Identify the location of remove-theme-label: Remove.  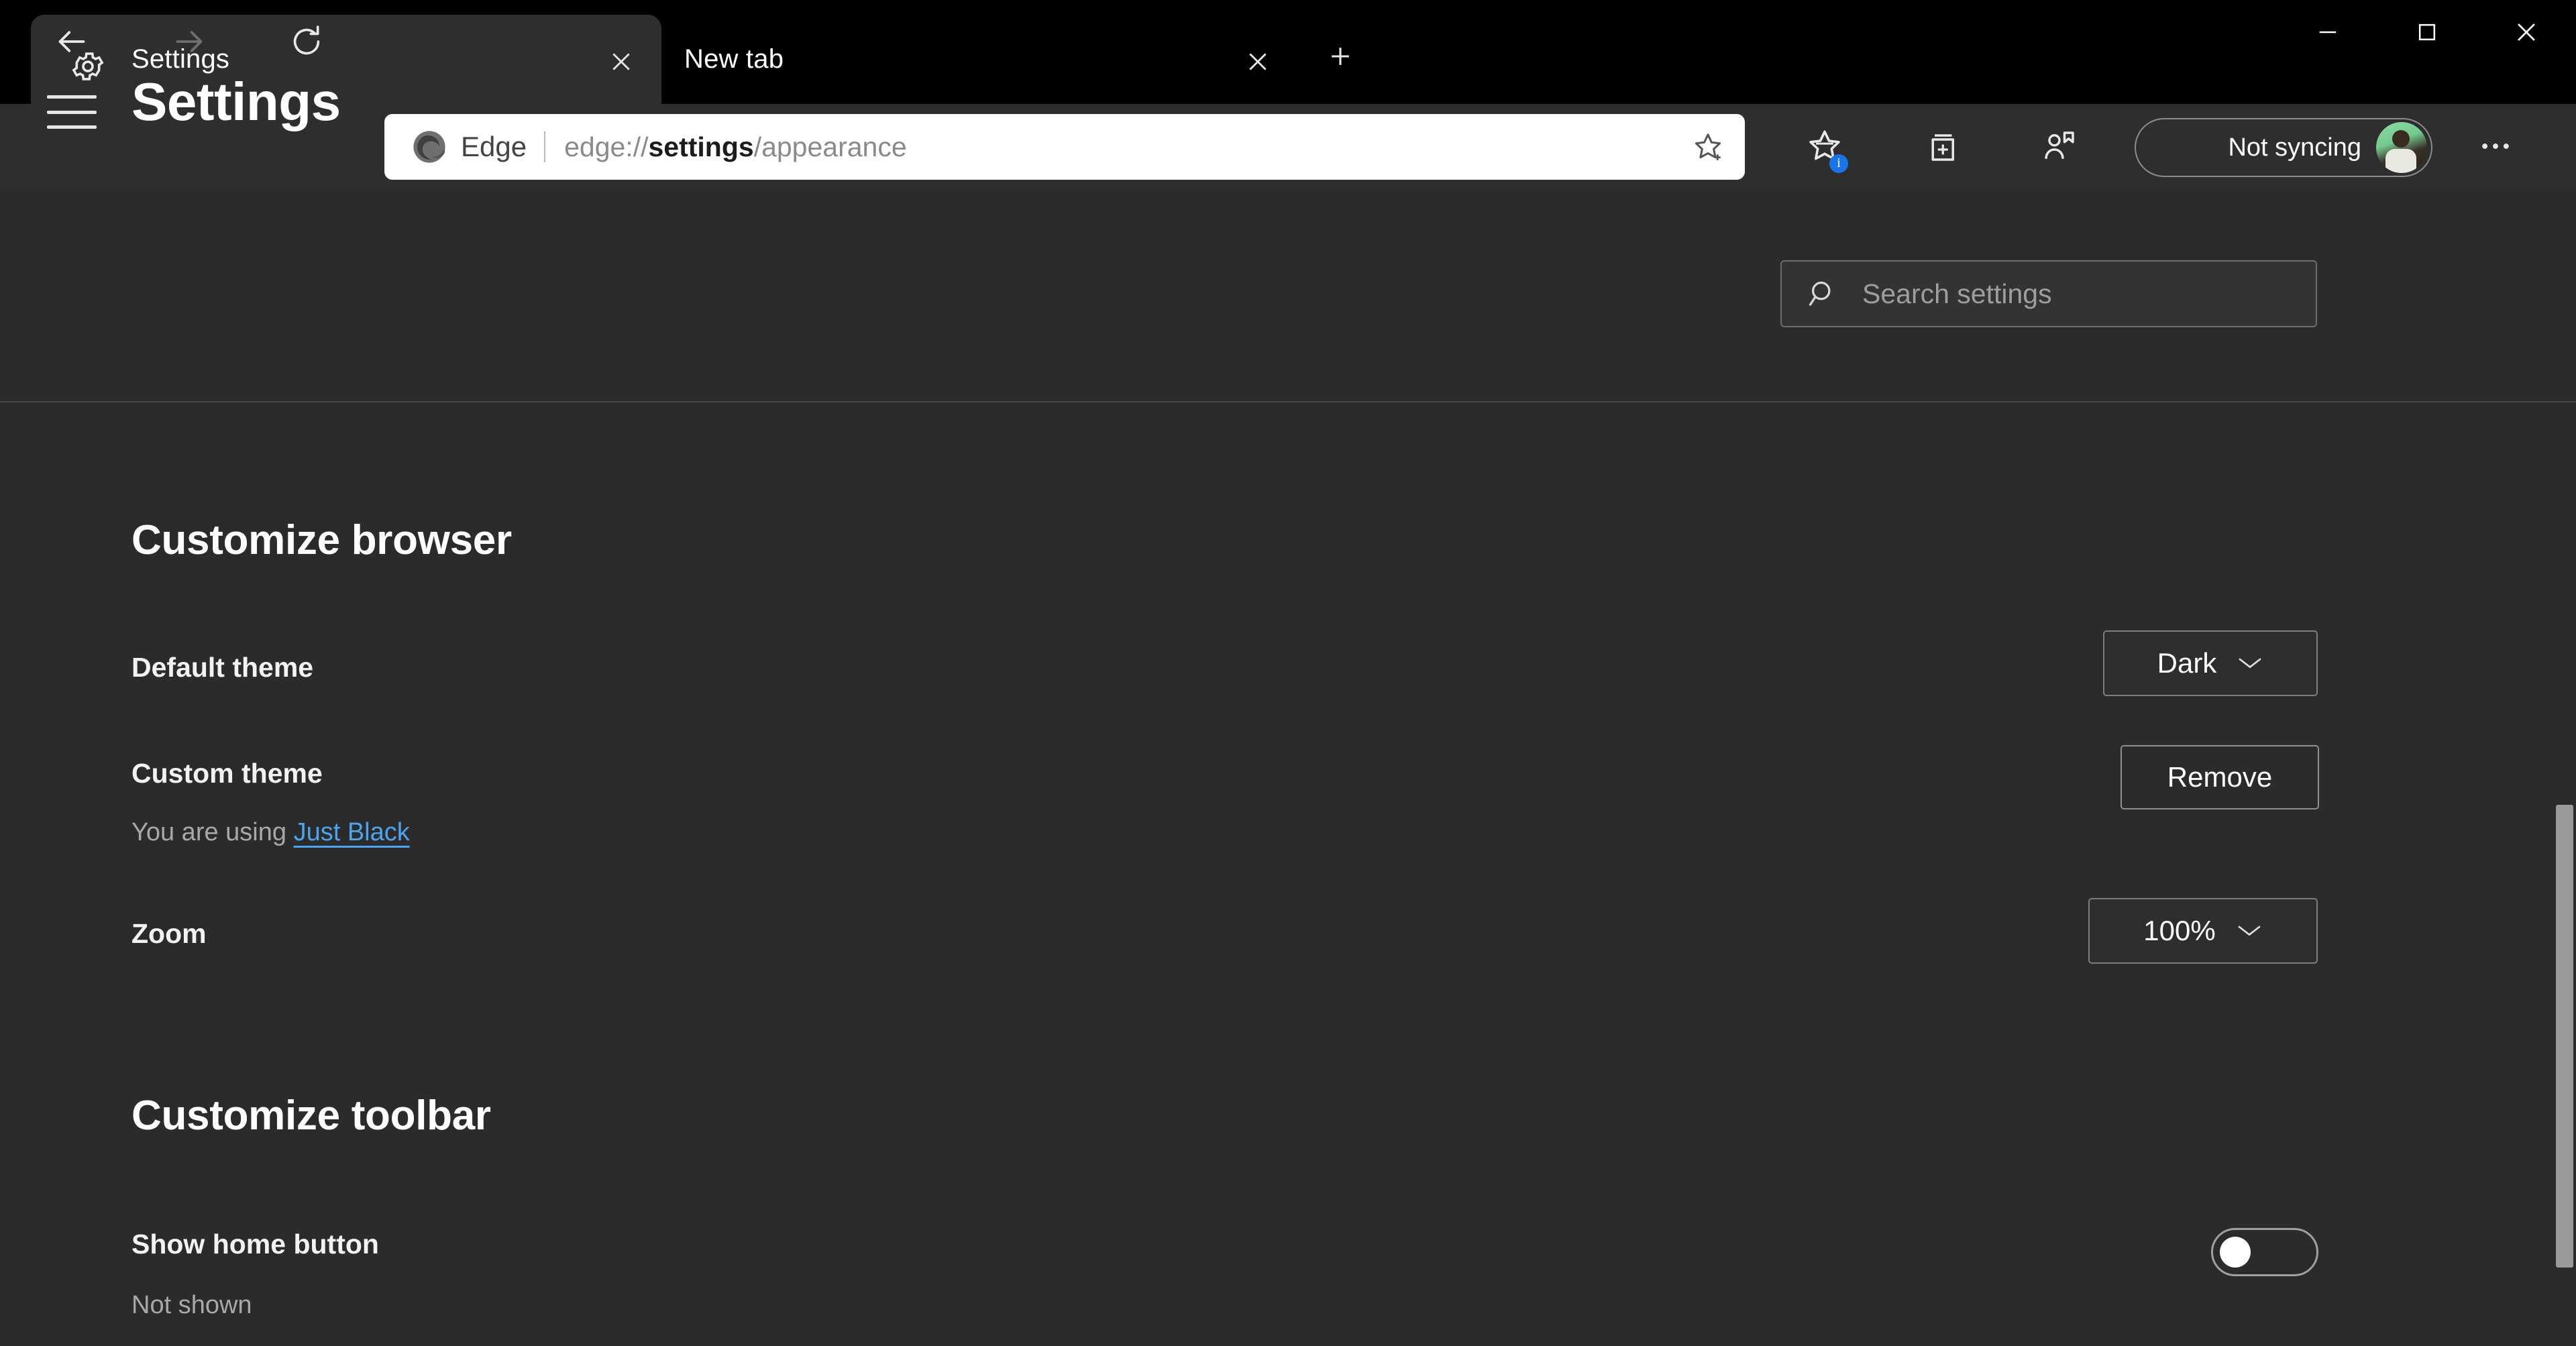
(2220, 777).